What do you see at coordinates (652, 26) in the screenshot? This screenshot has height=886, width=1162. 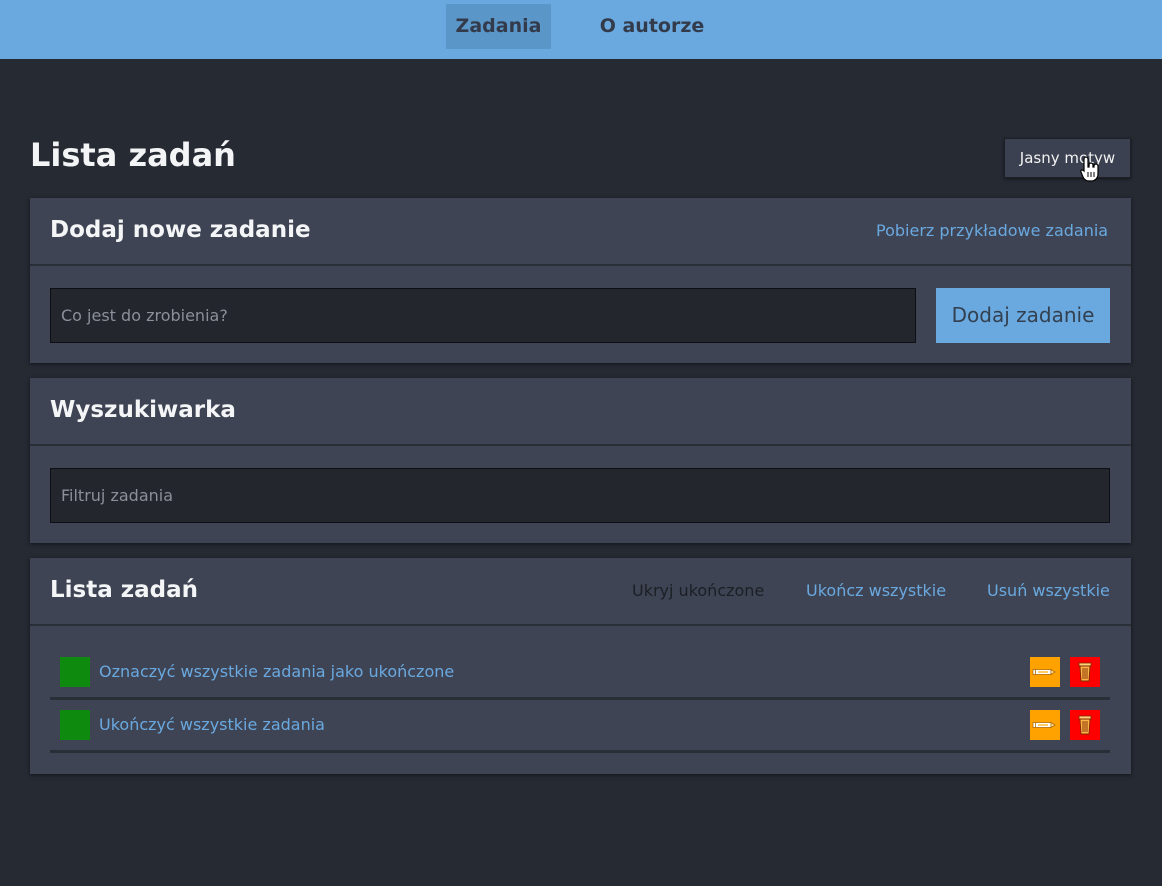 I see `nav-item-o-autorze: O autorze` at bounding box center [652, 26].